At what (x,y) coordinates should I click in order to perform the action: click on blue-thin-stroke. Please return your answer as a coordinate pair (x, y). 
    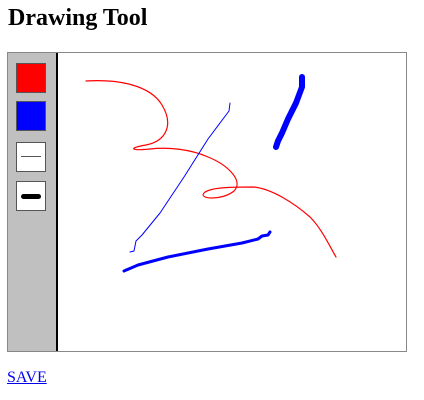
    Looking at the image, I should click on (180, 177).